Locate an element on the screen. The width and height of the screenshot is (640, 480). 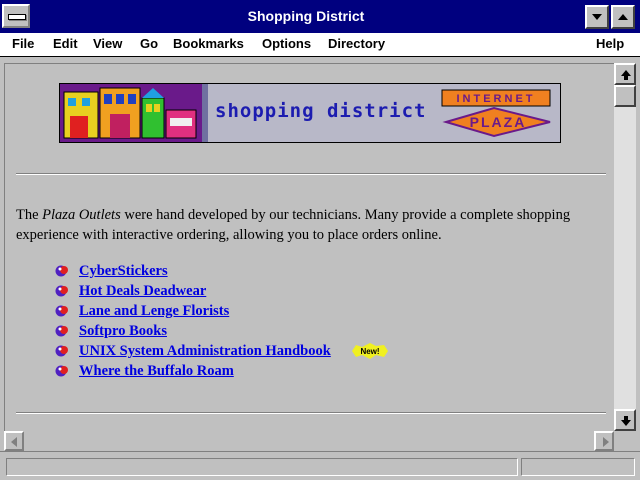
menu-file: File is located at coordinates (23, 43).